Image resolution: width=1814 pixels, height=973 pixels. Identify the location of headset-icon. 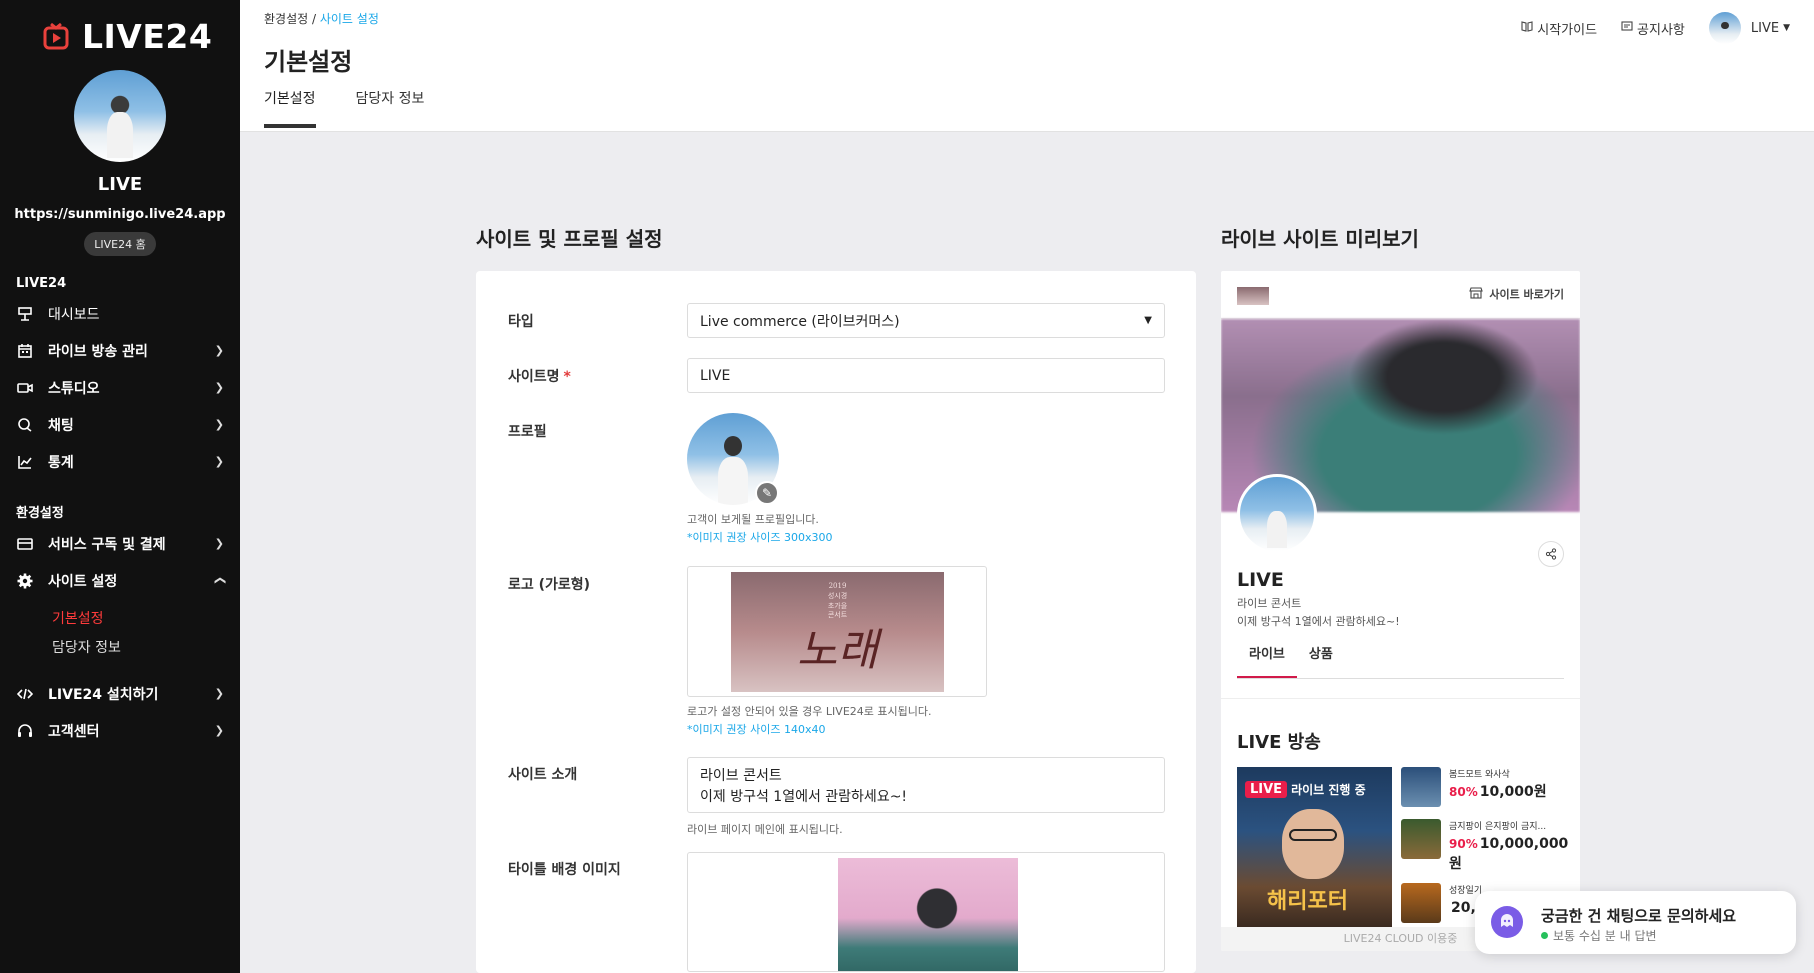
(25, 731).